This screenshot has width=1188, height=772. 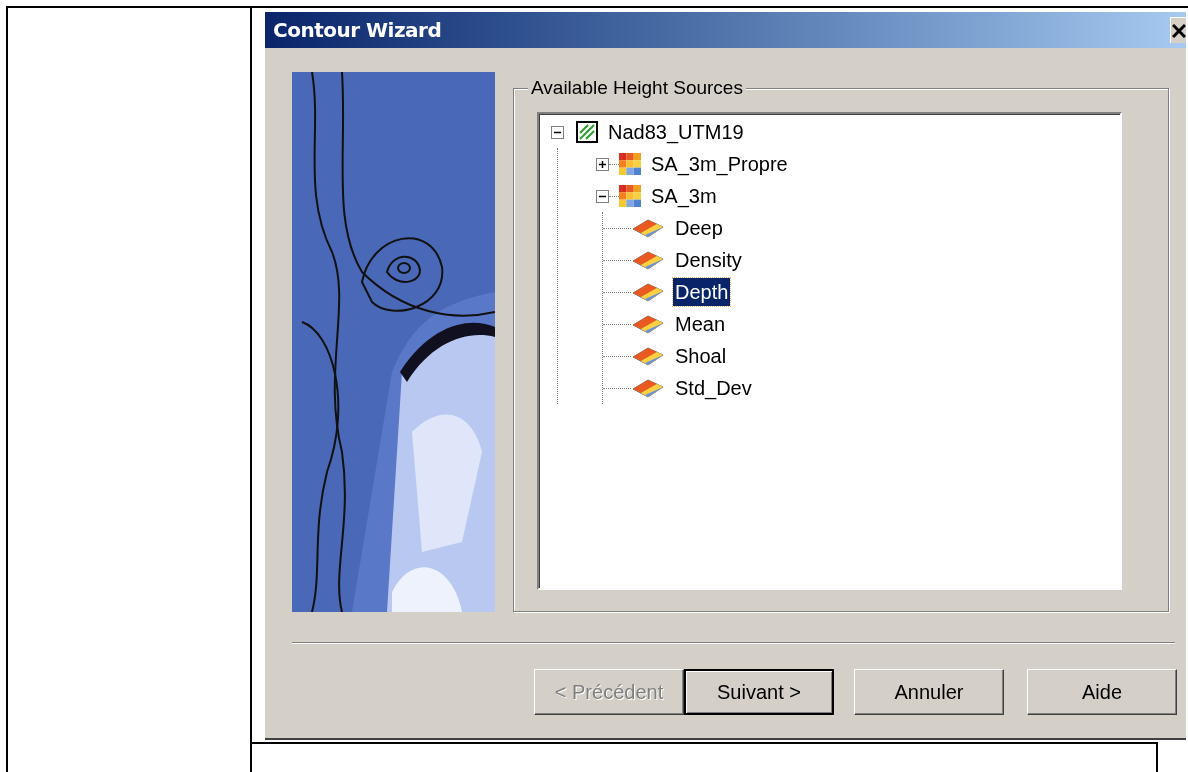 What do you see at coordinates (719, 164) in the screenshot?
I see `tree-item: SA_3m_Propre` at bounding box center [719, 164].